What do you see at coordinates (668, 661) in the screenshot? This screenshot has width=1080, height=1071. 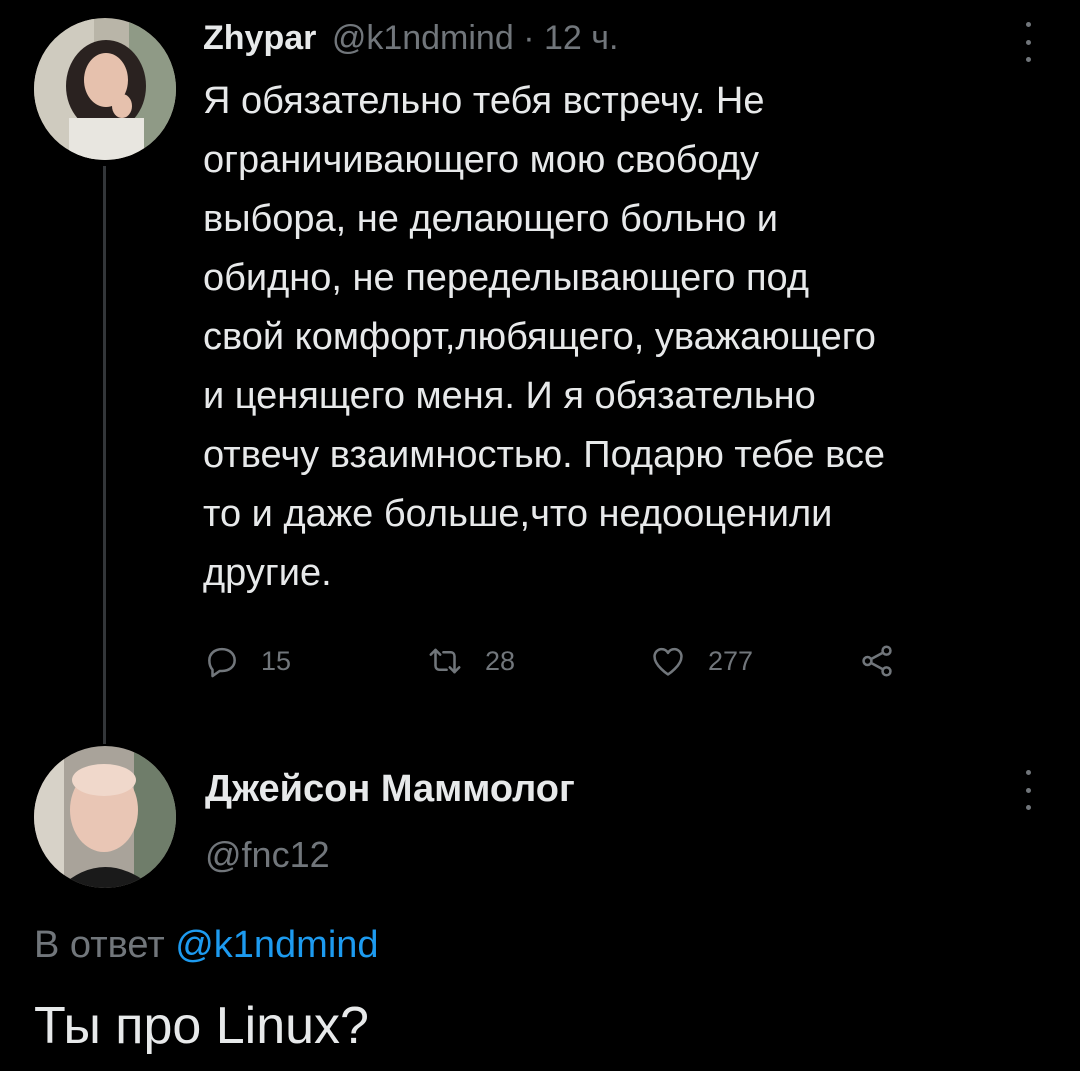 I see `heart-icon` at bounding box center [668, 661].